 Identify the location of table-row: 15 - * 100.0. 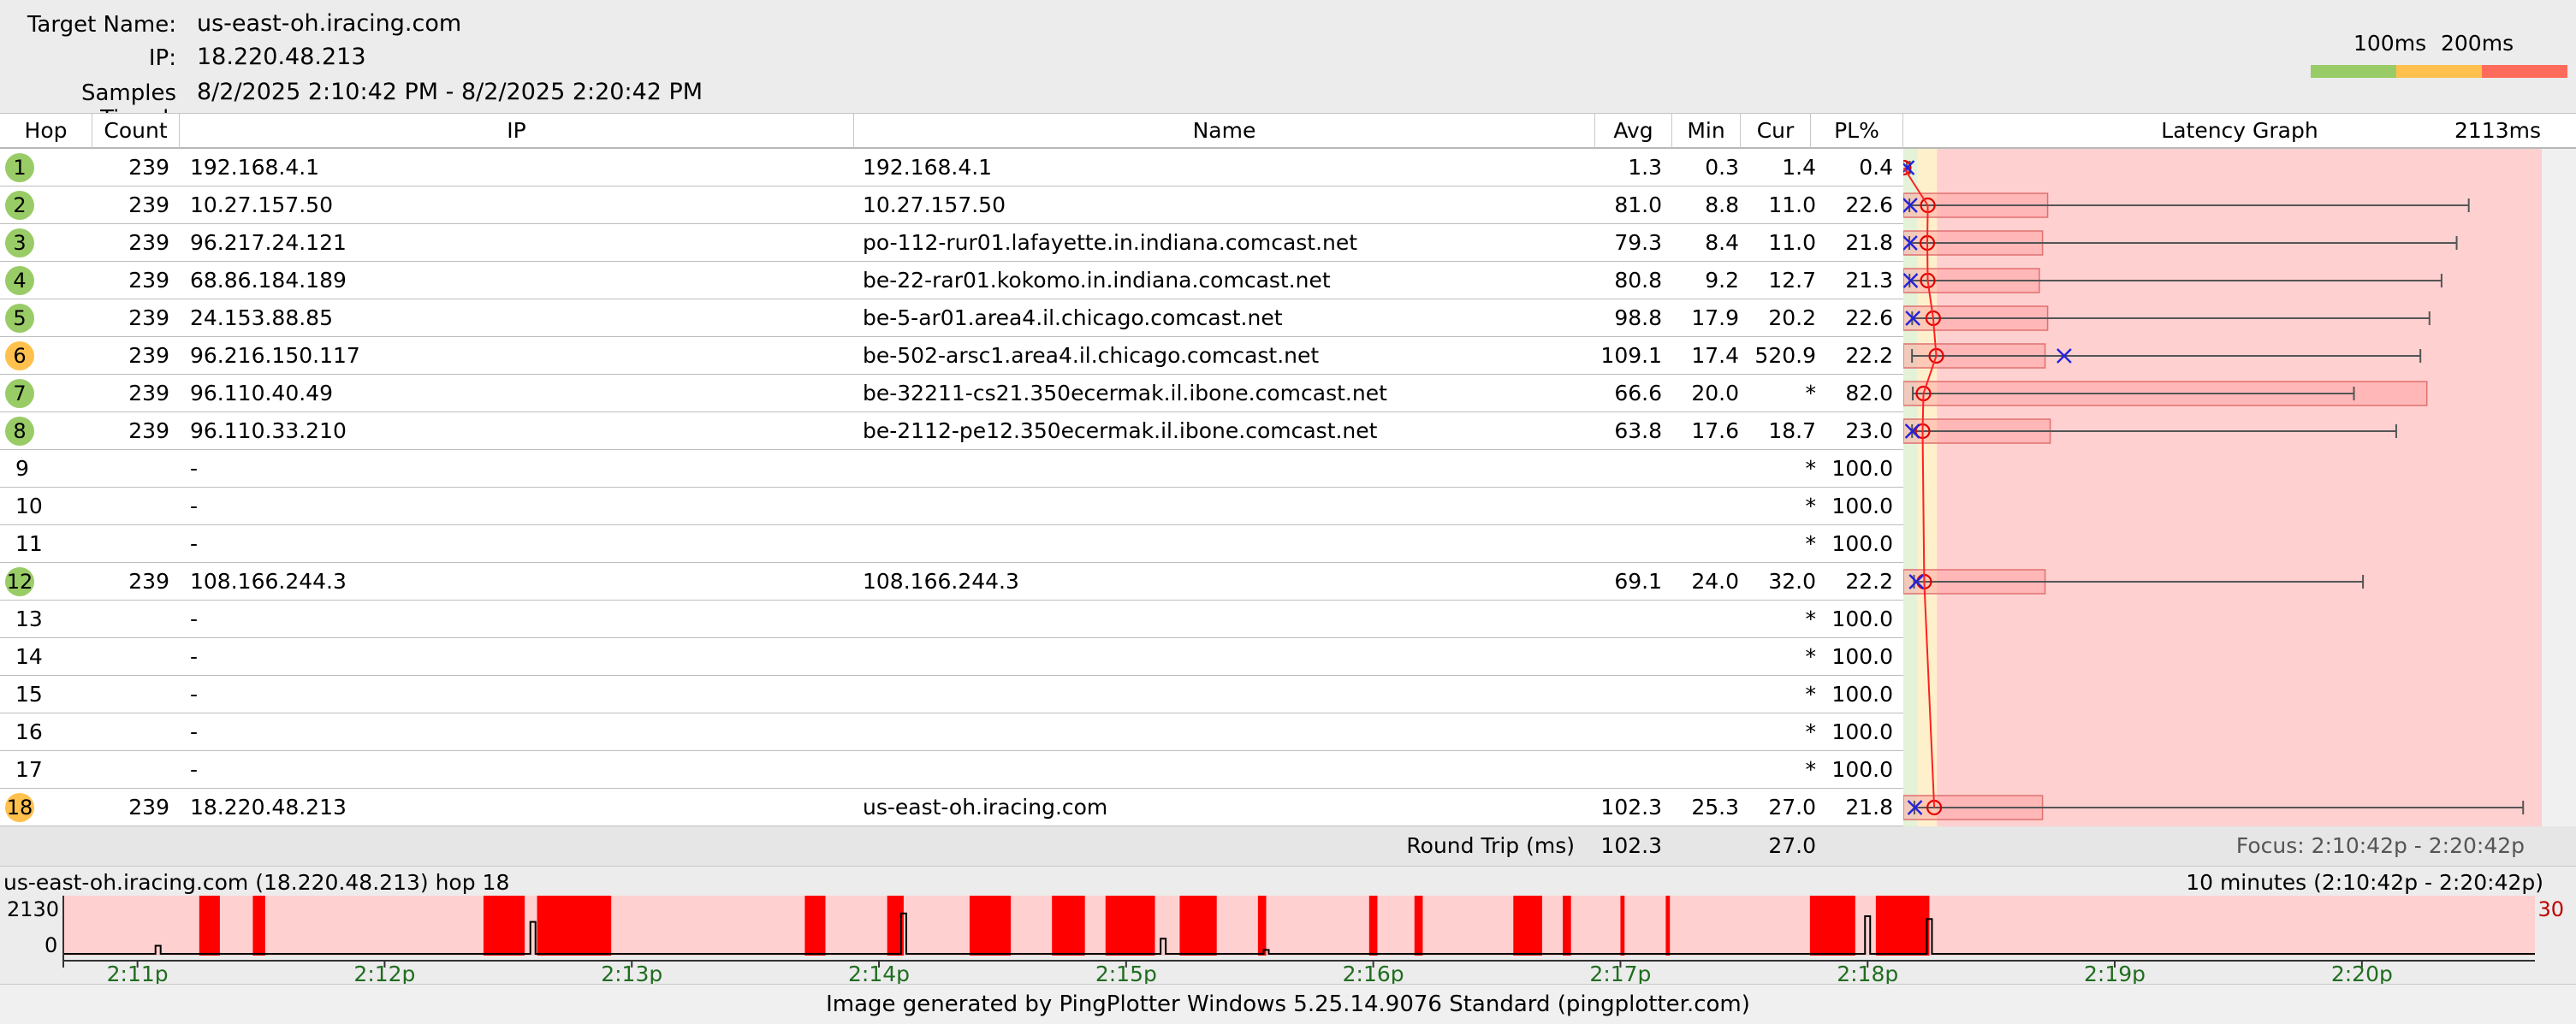
(951, 694).